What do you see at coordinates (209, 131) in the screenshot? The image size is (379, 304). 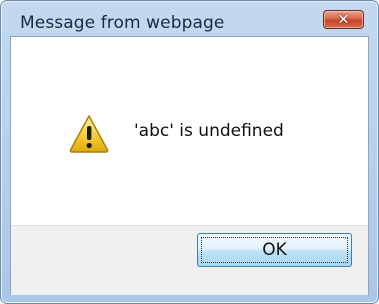 I see `dialog-message: 'abc' is undefined` at bounding box center [209, 131].